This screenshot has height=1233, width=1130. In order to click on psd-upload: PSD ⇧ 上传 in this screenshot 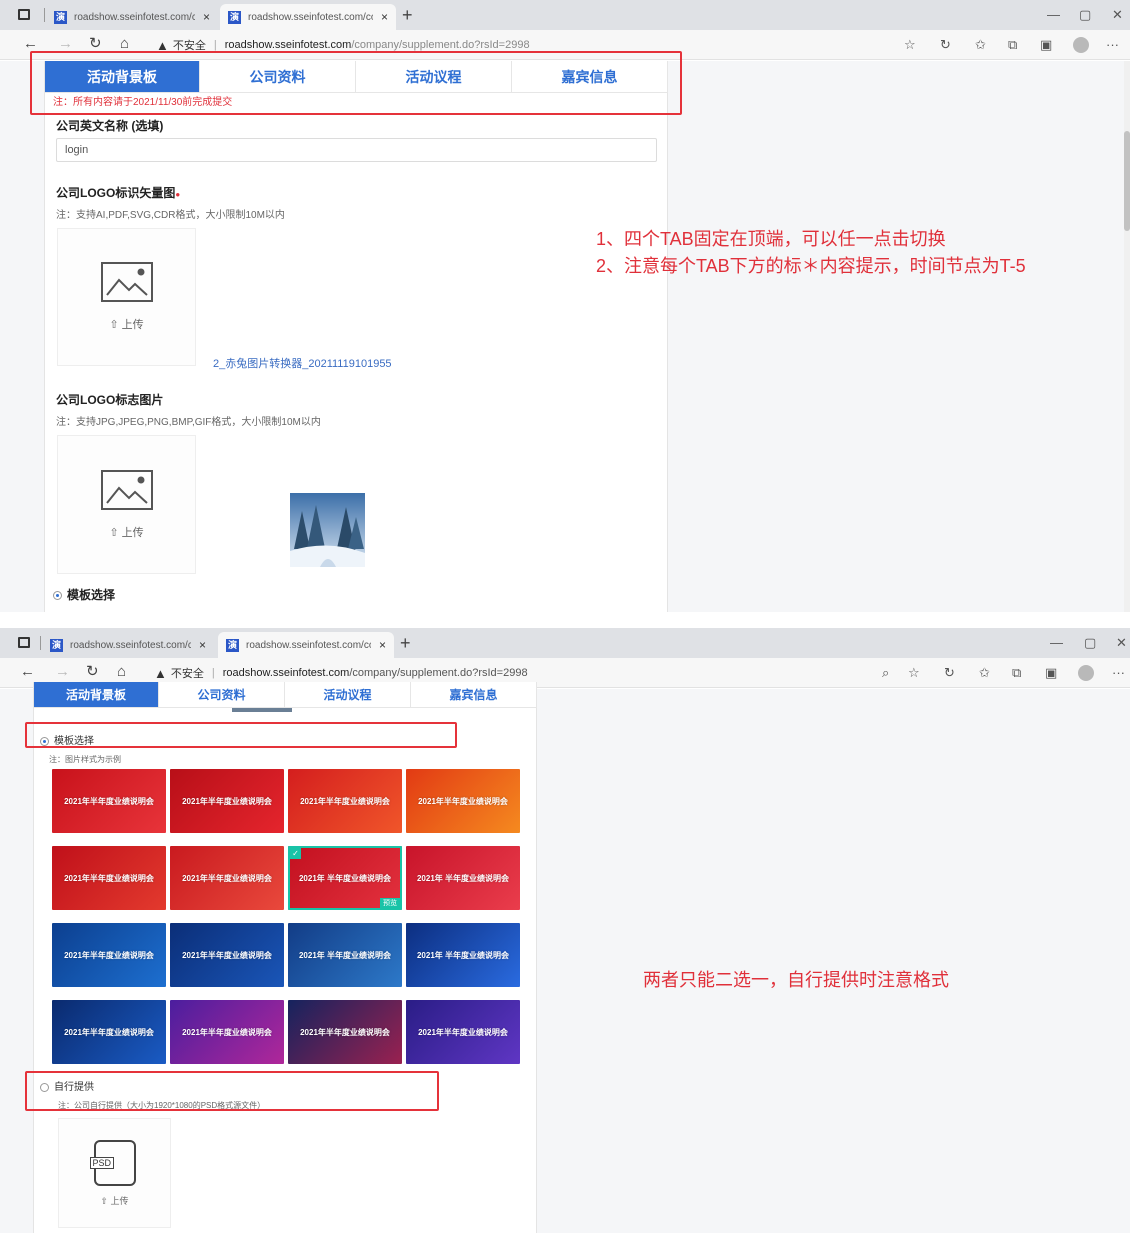, I will do `click(114, 1173)`.